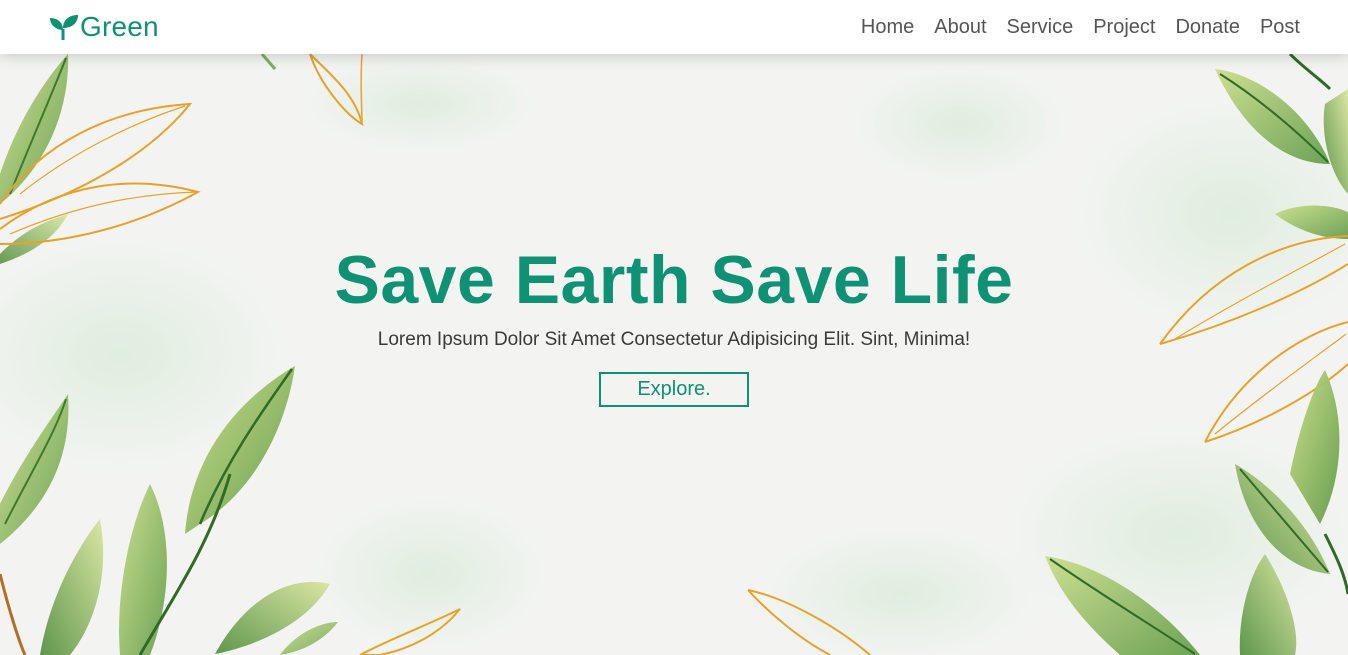 The width and height of the screenshot is (1348, 655). I want to click on nav-link-service: Service, so click(1040, 27).